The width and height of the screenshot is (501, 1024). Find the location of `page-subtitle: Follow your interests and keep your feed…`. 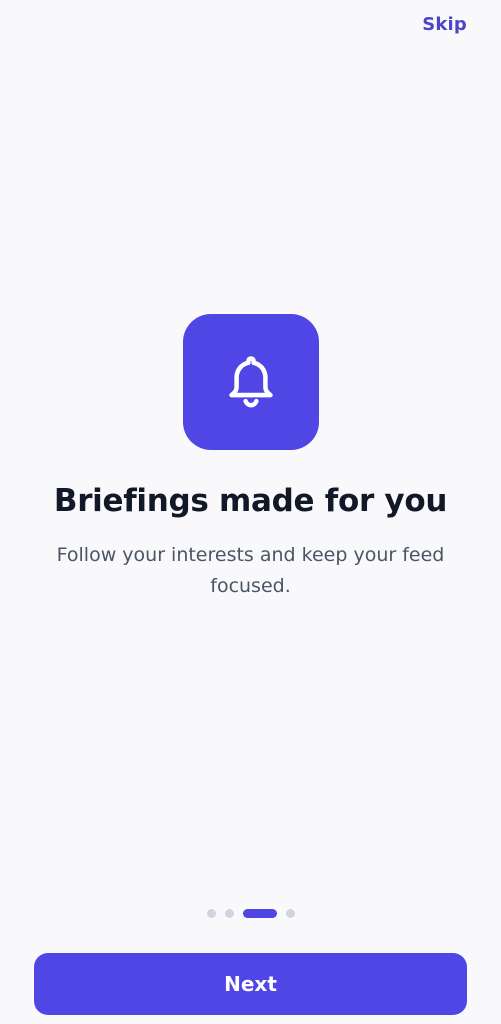

page-subtitle: Follow your interests and keep your feed… is located at coordinates (250, 570).